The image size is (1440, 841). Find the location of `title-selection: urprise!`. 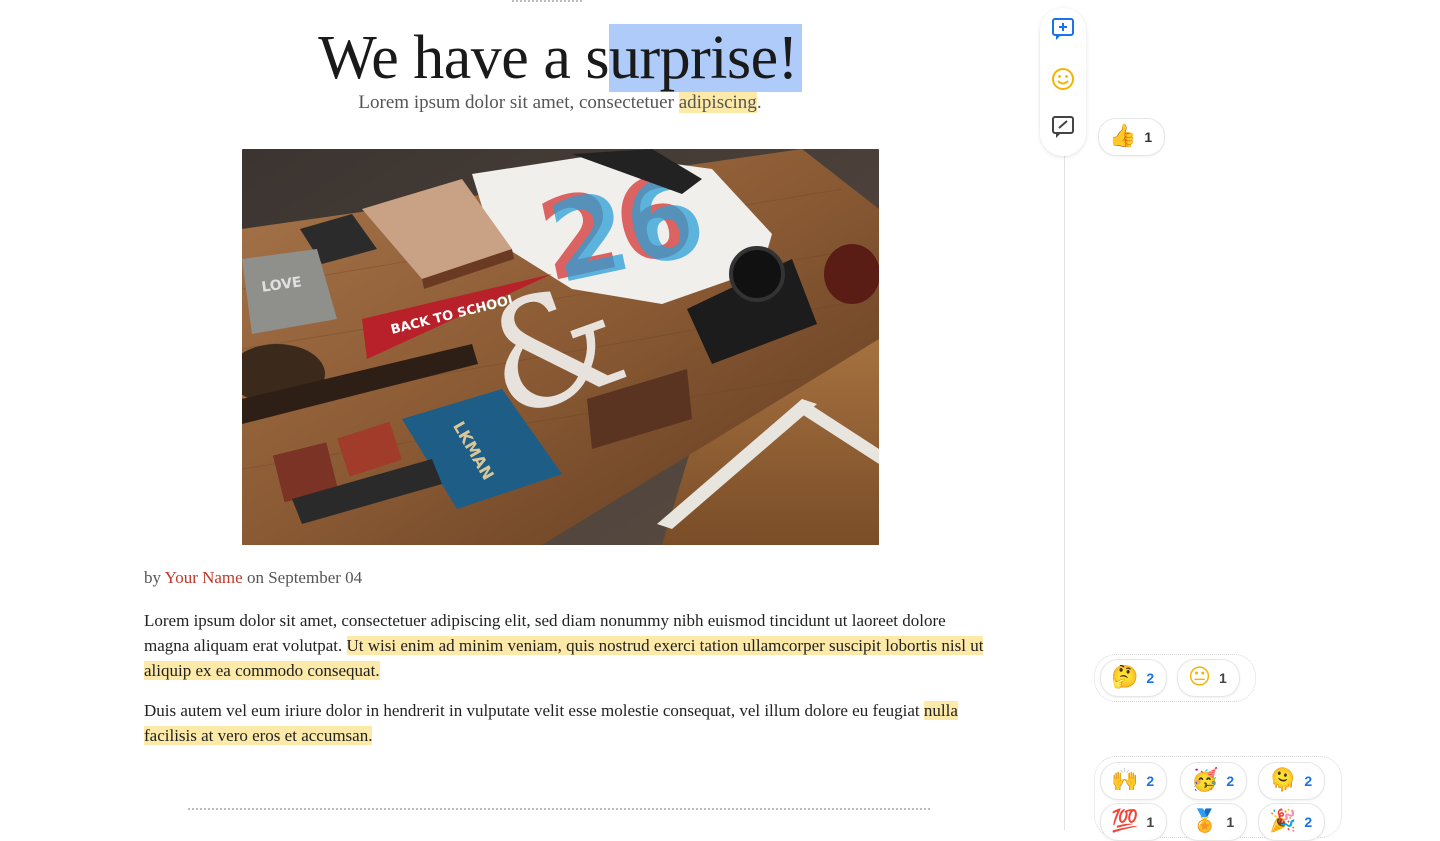

title-selection: urprise! is located at coordinates (705, 58).